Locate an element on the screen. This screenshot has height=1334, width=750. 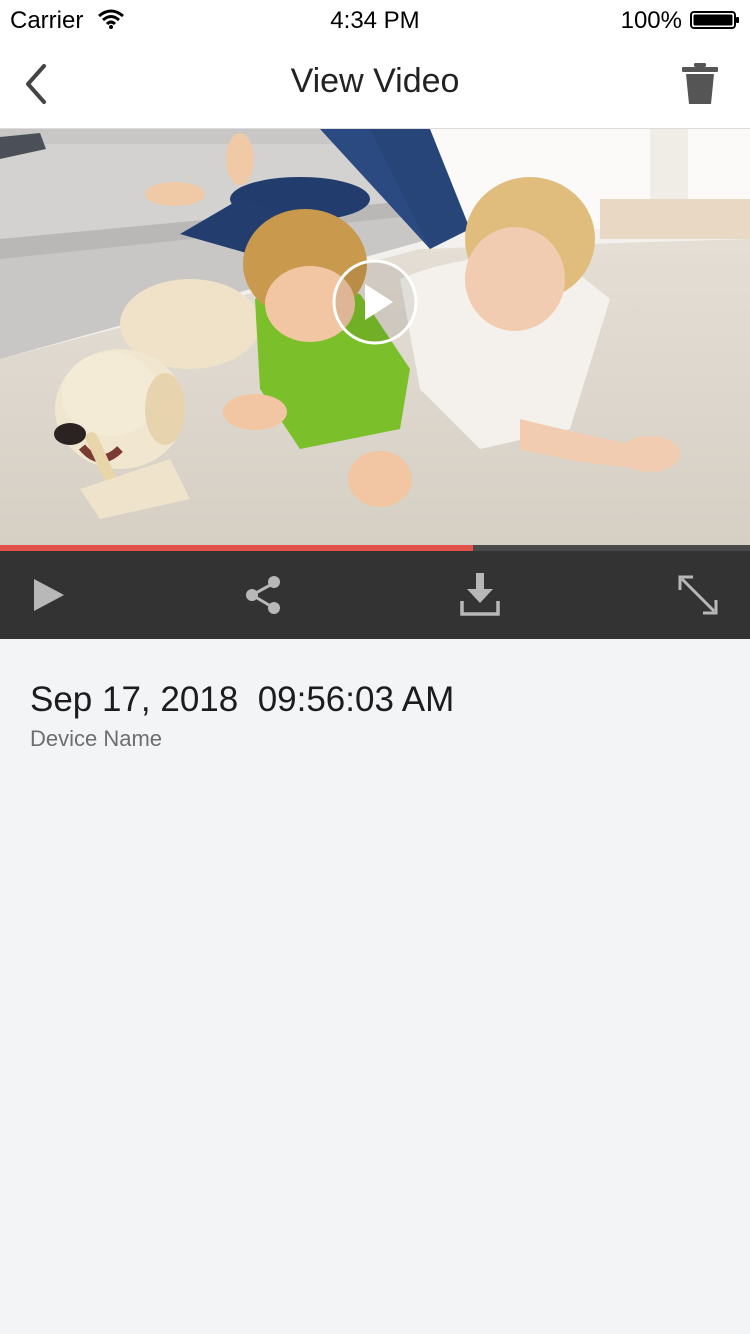
navigation-bar: View Video is located at coordinates (375, 84).